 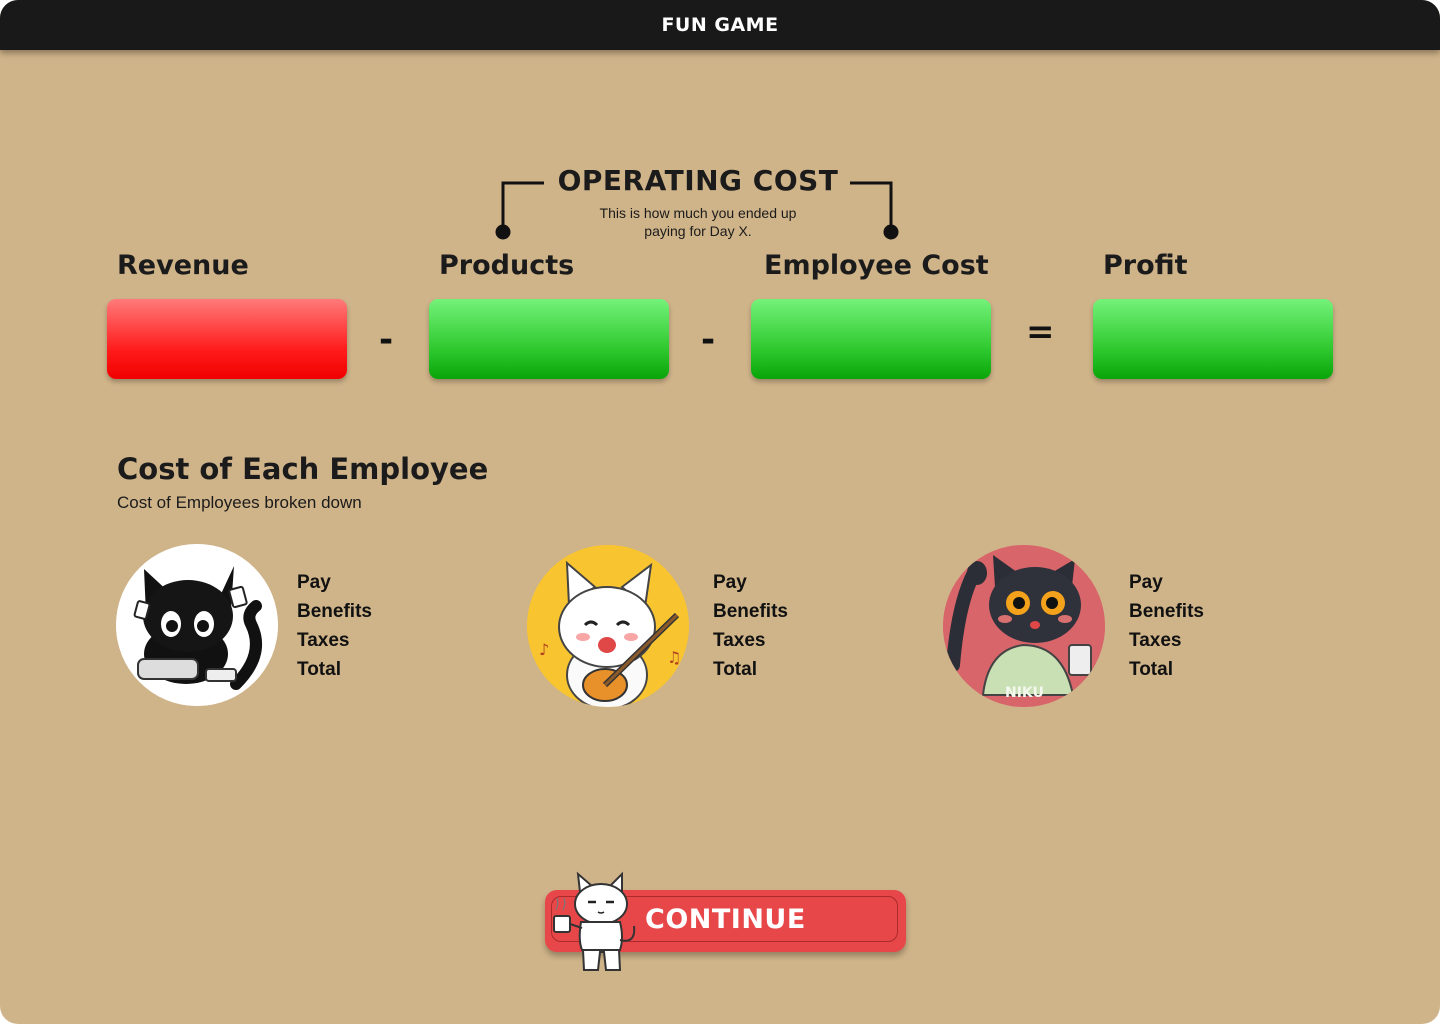 What do you see at coordinates (608, 626) in the screenshot?
I see `white-cat-guitar-icon: ♪ ♫` at bounding box center [608, 626].